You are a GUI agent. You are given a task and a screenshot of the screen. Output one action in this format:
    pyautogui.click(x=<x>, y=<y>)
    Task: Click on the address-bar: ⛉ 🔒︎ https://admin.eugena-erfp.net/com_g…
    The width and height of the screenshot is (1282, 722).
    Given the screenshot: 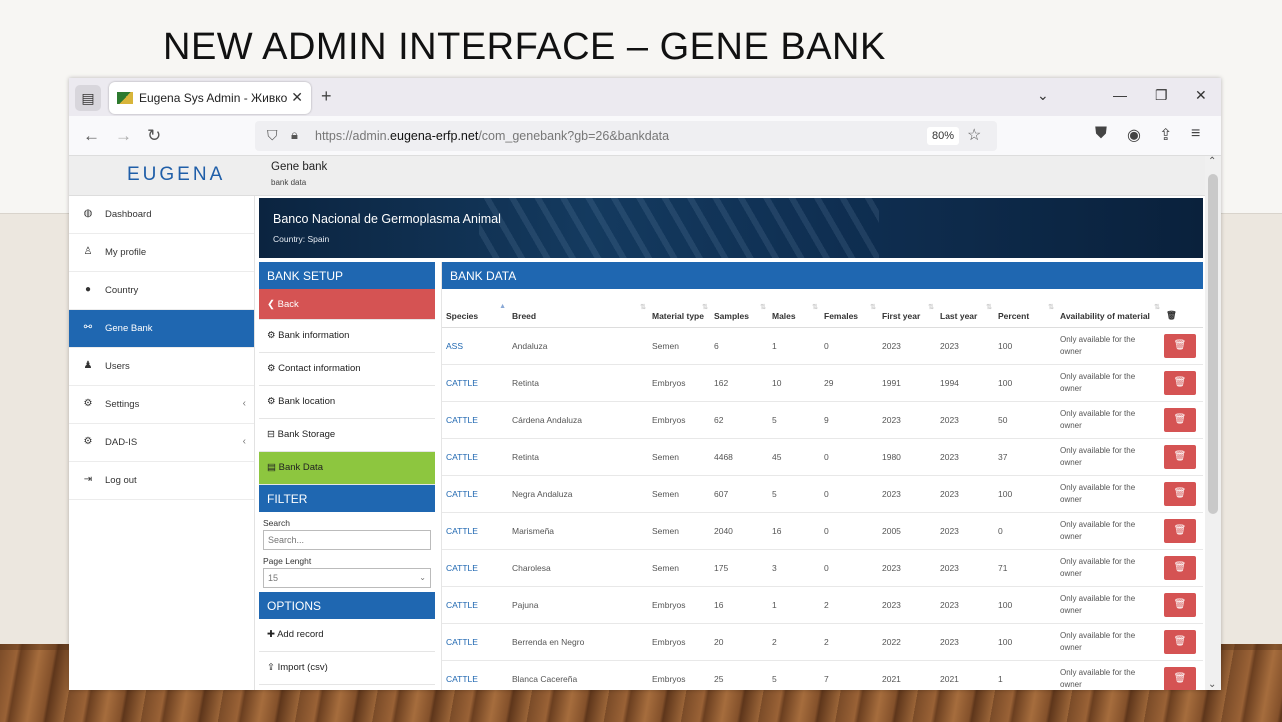 What is the action you would take?
    pyautogui.click(x=626, y=136)
    